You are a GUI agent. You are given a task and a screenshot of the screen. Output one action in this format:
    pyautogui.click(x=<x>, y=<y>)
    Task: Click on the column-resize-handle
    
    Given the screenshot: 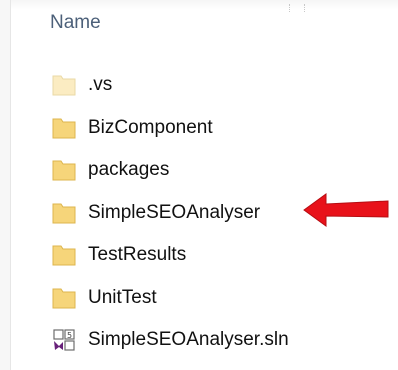 What is the action you would take?
    pyautogui.click(x=297, y=8)
    